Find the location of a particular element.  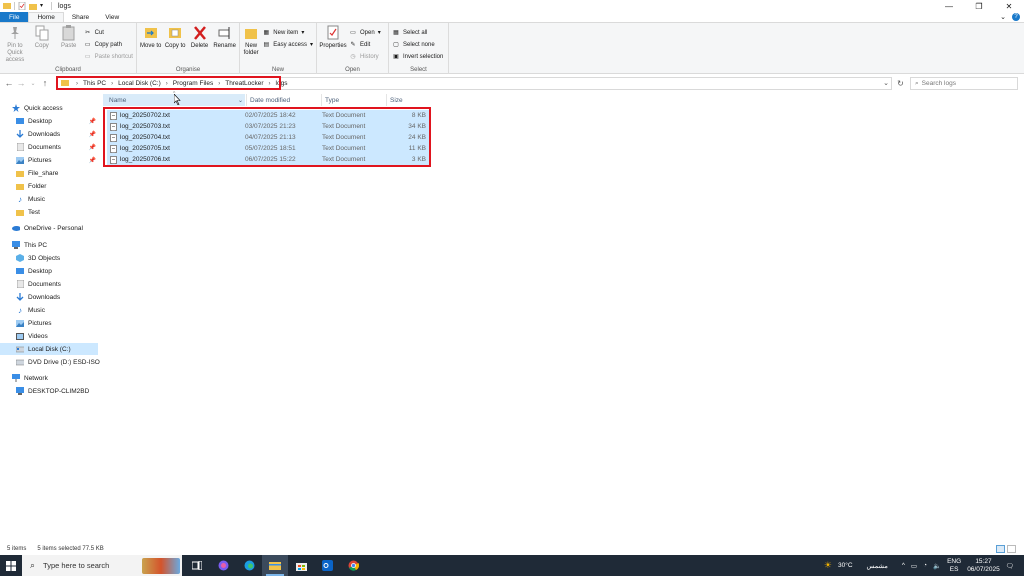

minimize-button: — is located at coordinates (949, 6).